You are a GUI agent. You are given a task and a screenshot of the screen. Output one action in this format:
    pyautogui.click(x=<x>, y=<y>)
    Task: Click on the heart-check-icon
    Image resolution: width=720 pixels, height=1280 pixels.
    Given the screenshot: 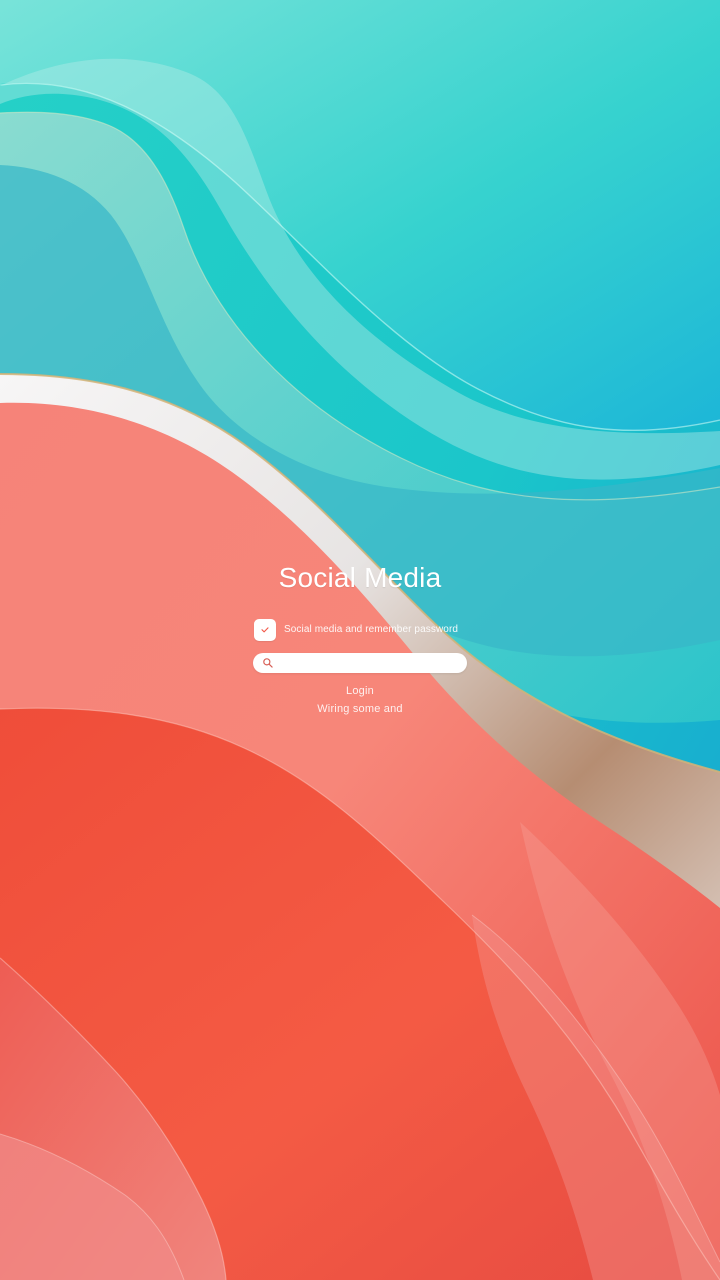 What is the action you would take?
    pyautogui.click(x=265, y=630)
    